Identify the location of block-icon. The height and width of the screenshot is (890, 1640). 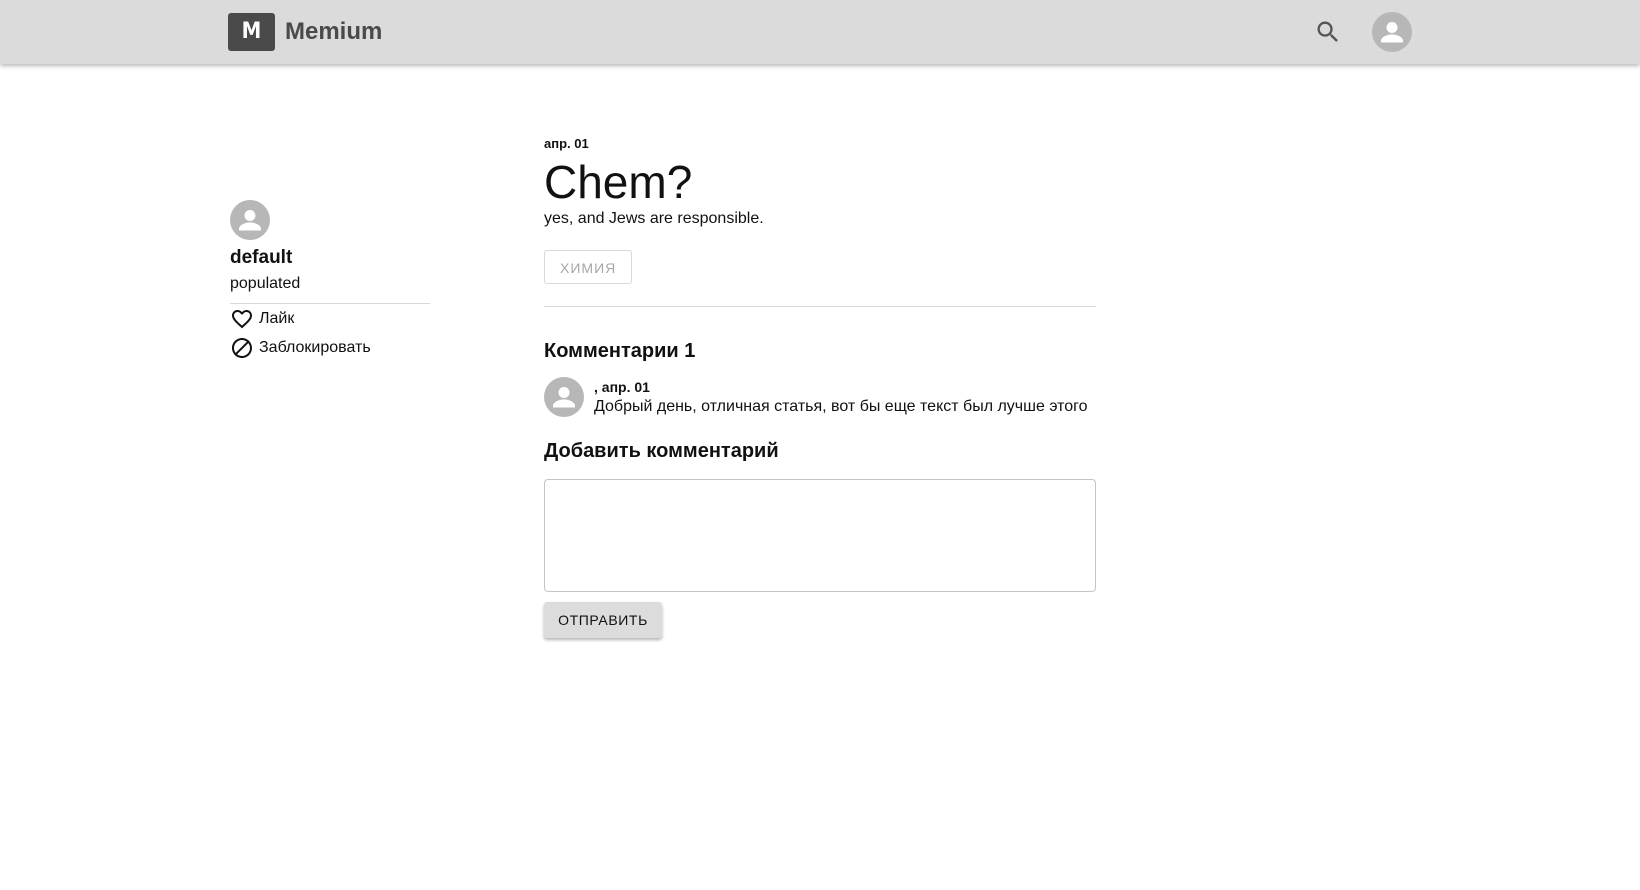
(242, 347).